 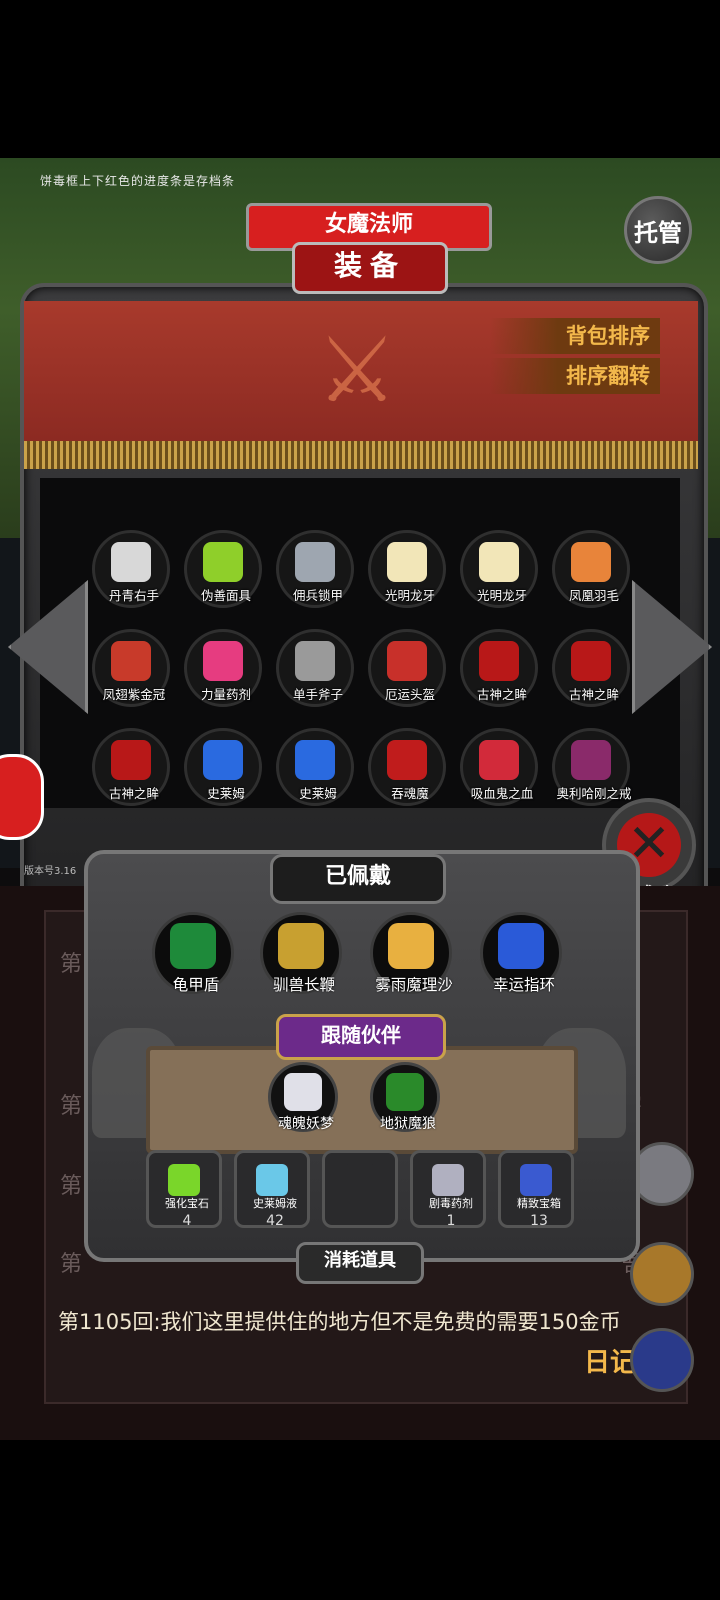 I want to click on companion-slot: 魂魄妖梦, so click(x=303, y=1097).